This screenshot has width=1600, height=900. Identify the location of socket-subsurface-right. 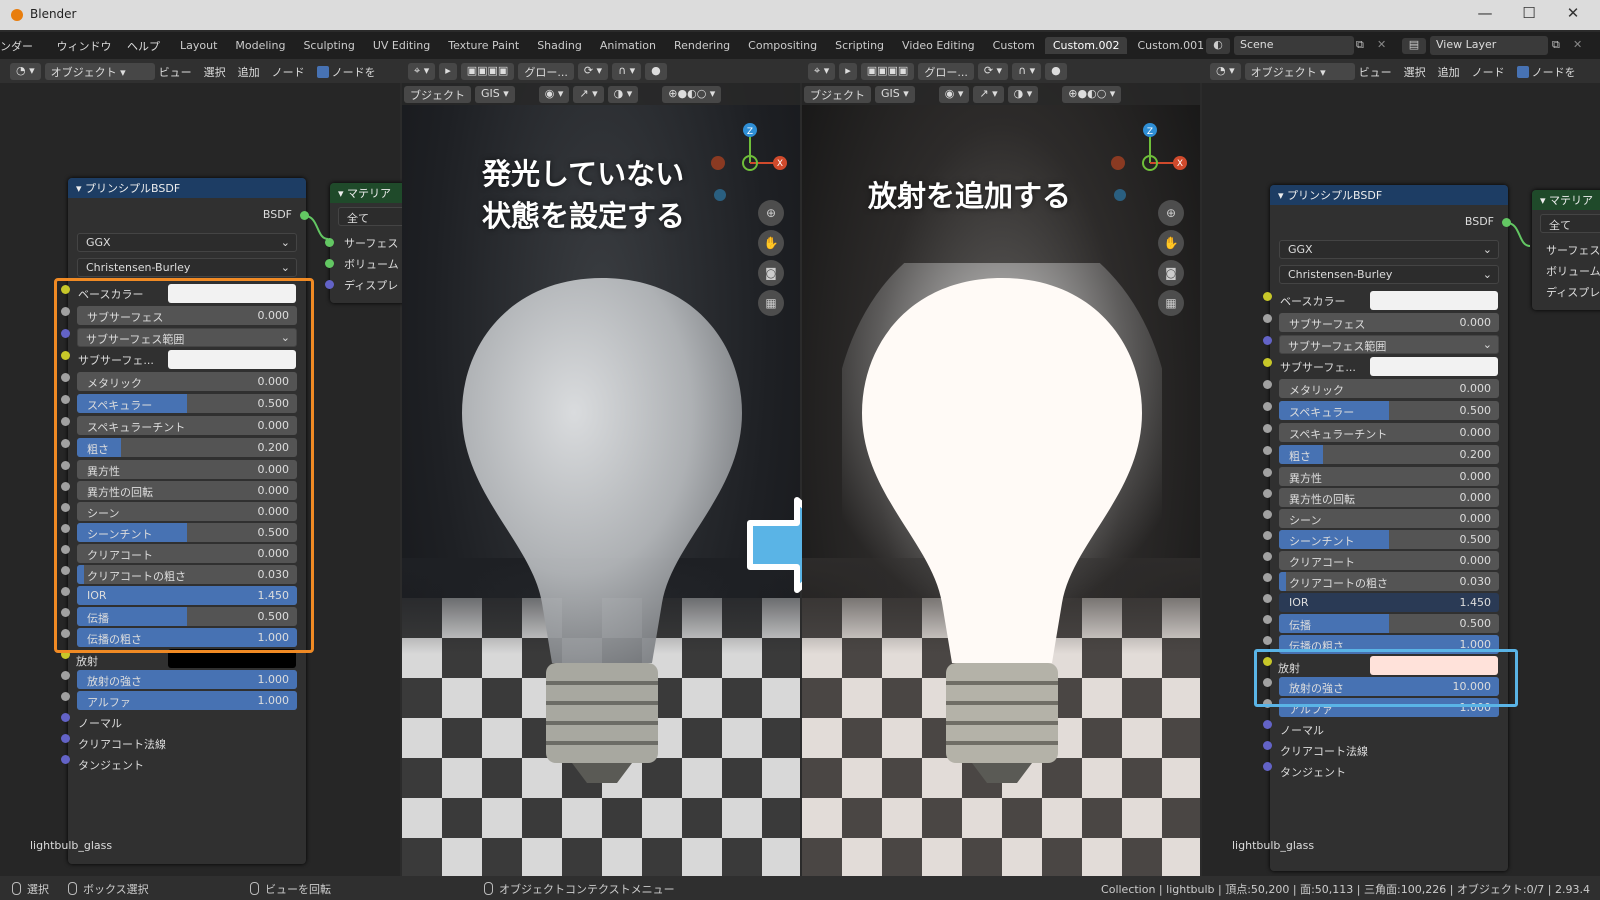
(1267, 318).